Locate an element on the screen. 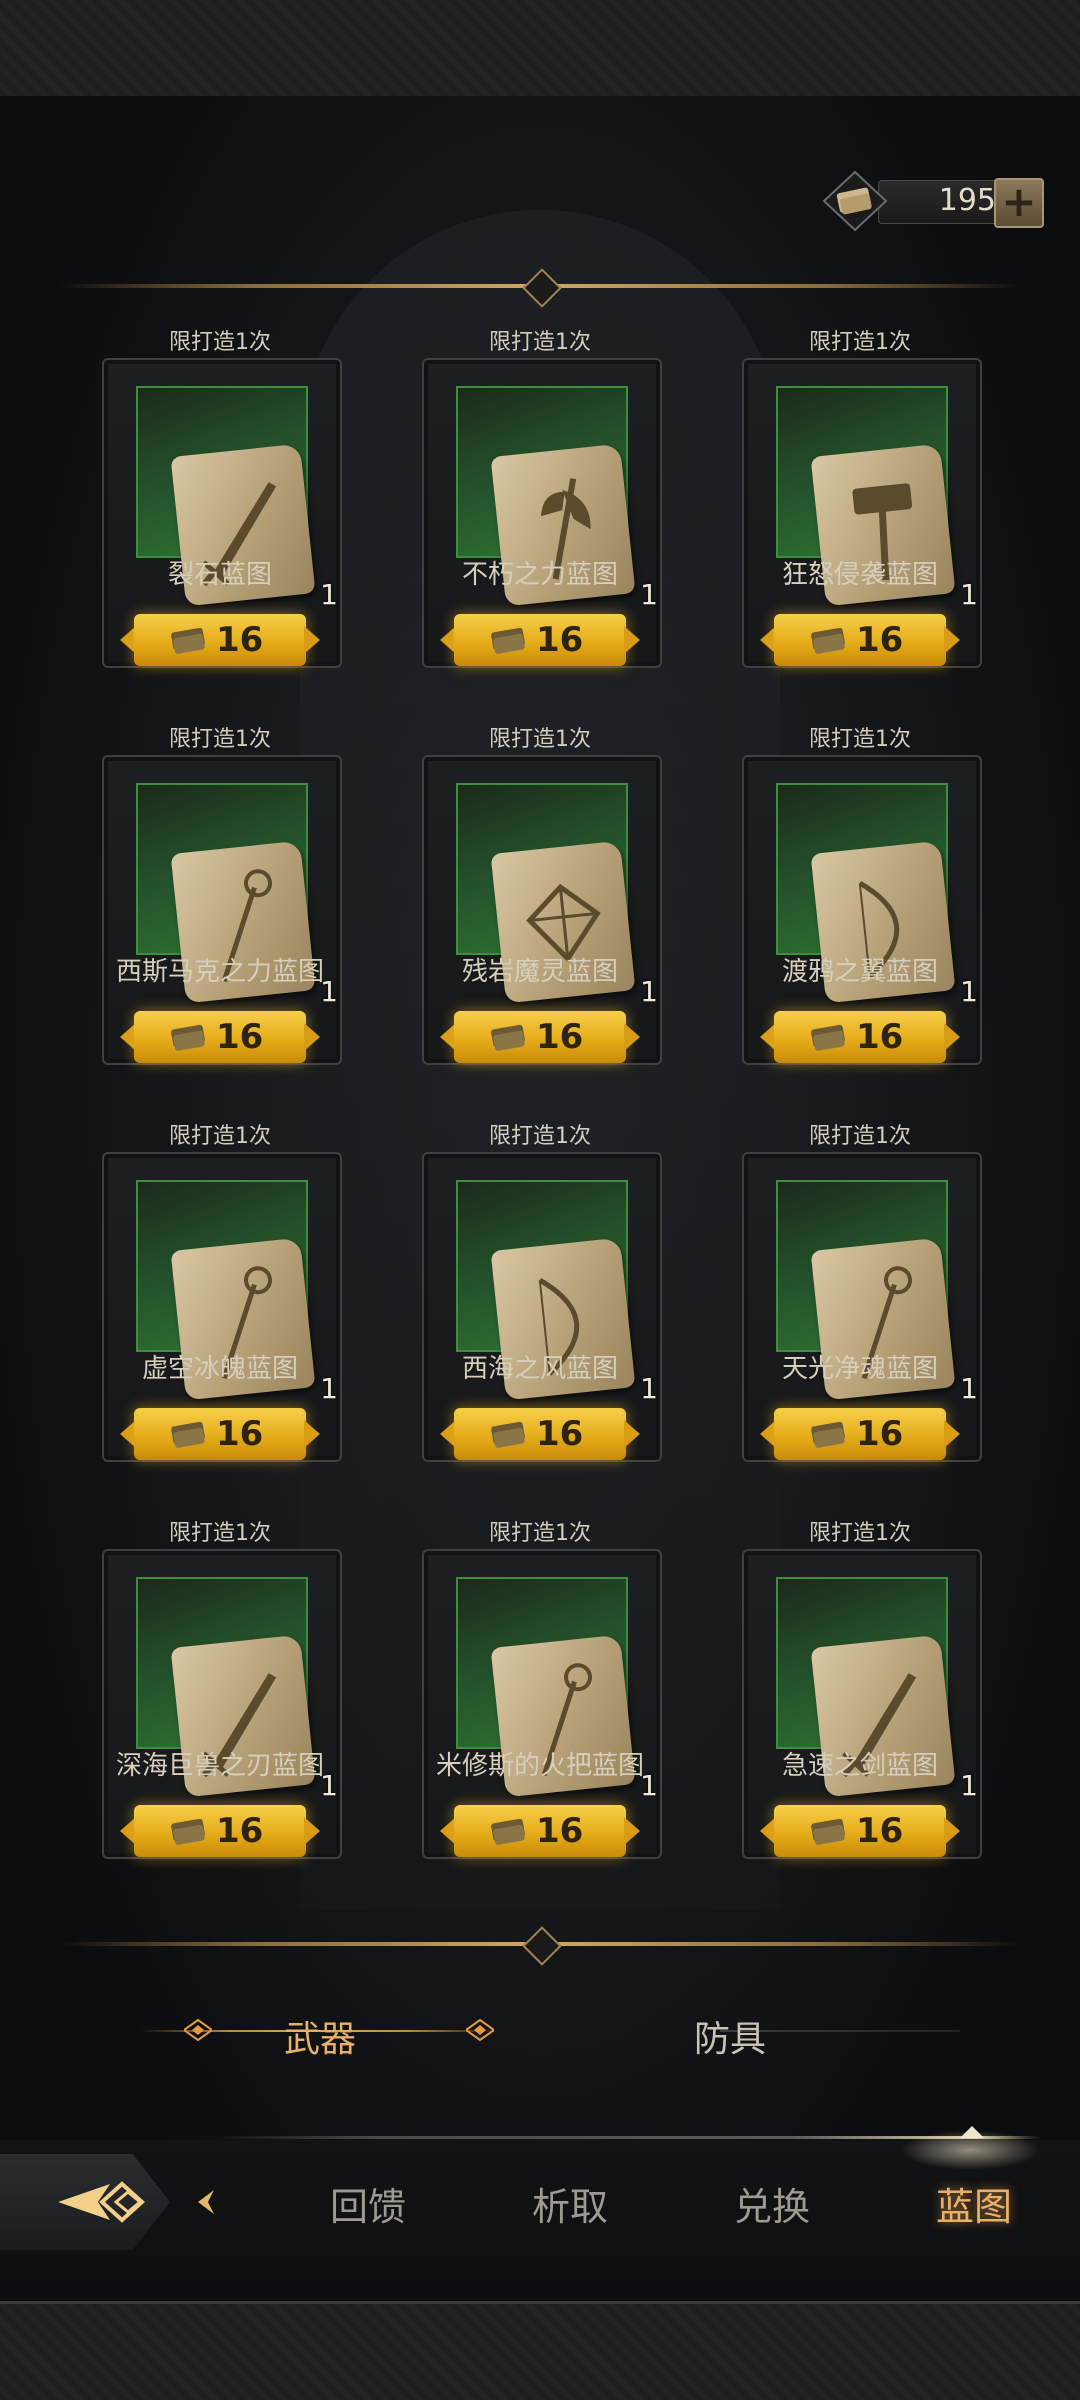 This screenshot has width=1080, height=2400. blueprint-name: 米修斯的火把蓝图 is located at coordinates (539, 1766).